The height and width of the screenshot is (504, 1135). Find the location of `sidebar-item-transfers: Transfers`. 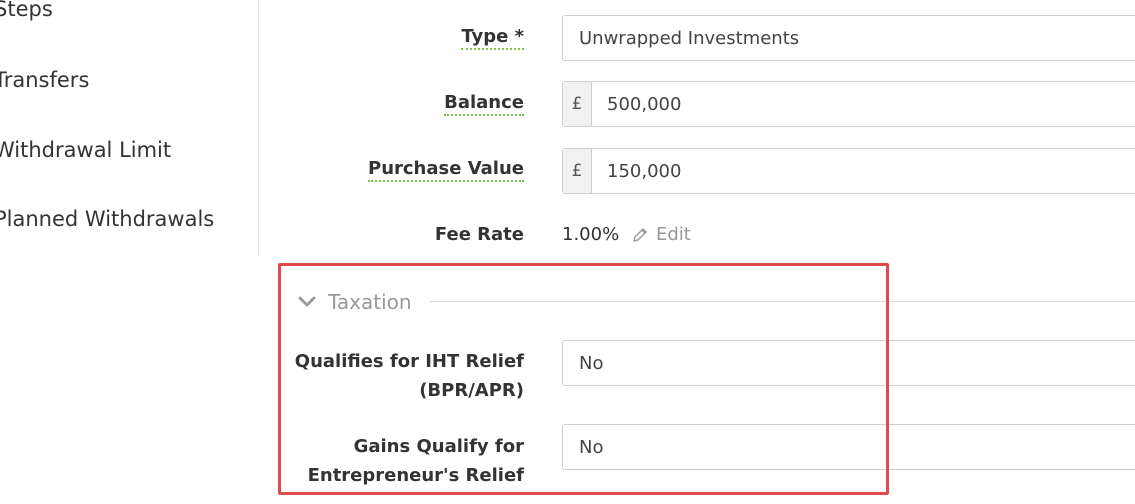

sidebar-item-transfers: Transfers is located at coordinates (44, 80).